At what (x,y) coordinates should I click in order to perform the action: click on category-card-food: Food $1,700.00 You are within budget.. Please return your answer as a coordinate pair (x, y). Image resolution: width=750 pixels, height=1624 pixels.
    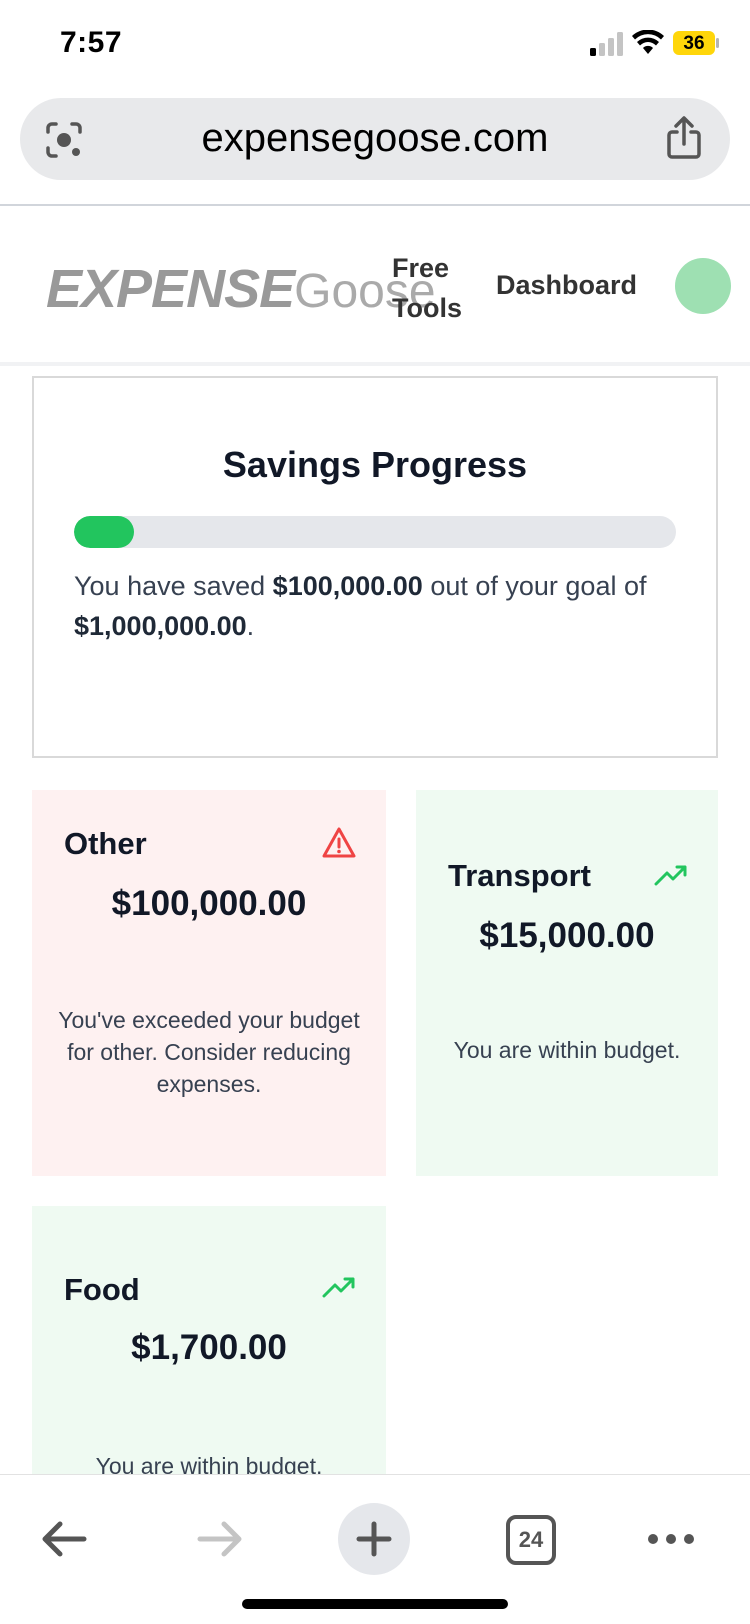
    Looking at the image, I should click on (209, 1342).